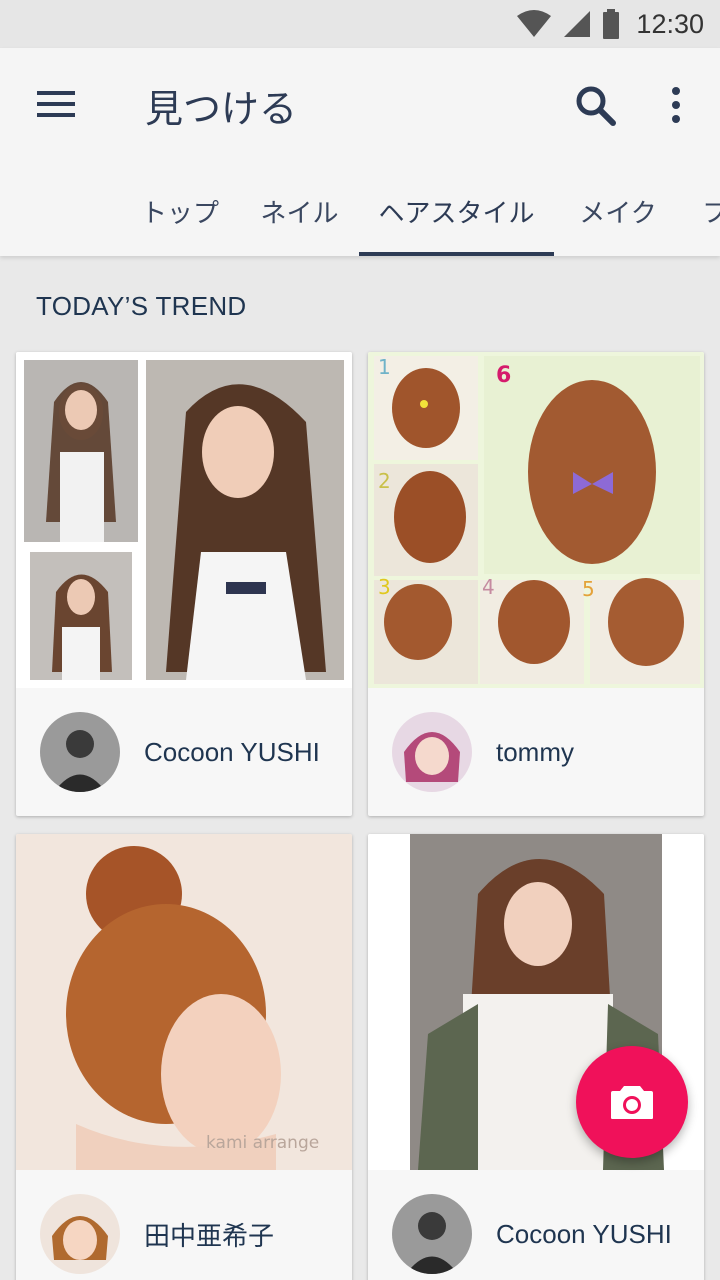 This screenshot has width=720, height=1280. What do you see at coordinates (611, 24) in the screenshot?
I see `battery-icon` at bounding box center [611, 24].